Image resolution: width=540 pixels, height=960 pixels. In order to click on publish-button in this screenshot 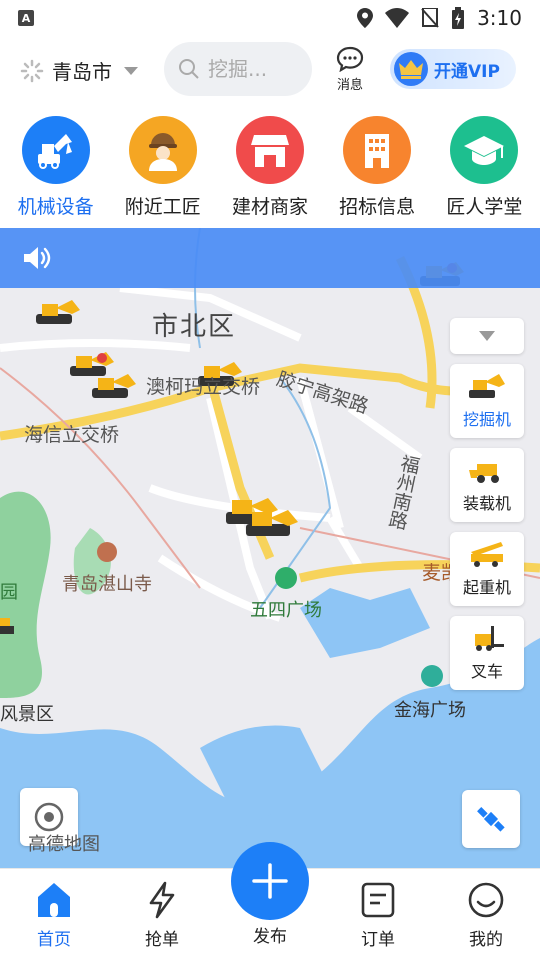, I will do `click(270, 881)`.